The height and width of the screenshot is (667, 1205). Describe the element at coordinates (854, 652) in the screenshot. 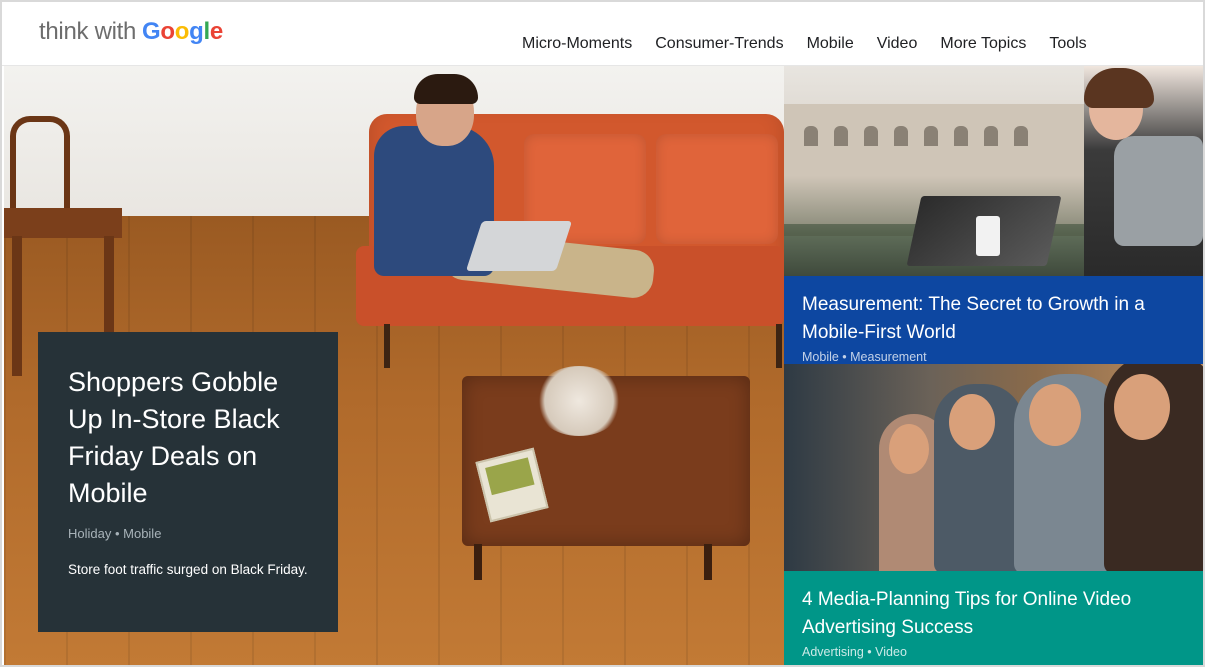

I see `article-tags: Advertising • Video` at that location.